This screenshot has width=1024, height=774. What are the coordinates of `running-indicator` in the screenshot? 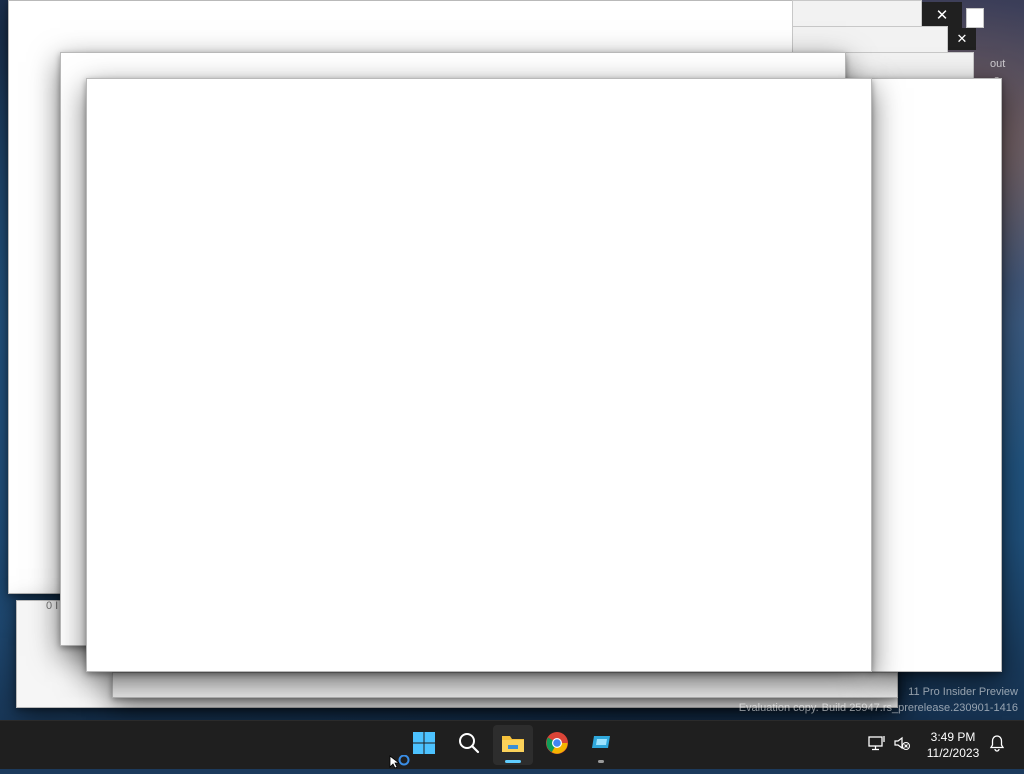 It's located at (601, 761).